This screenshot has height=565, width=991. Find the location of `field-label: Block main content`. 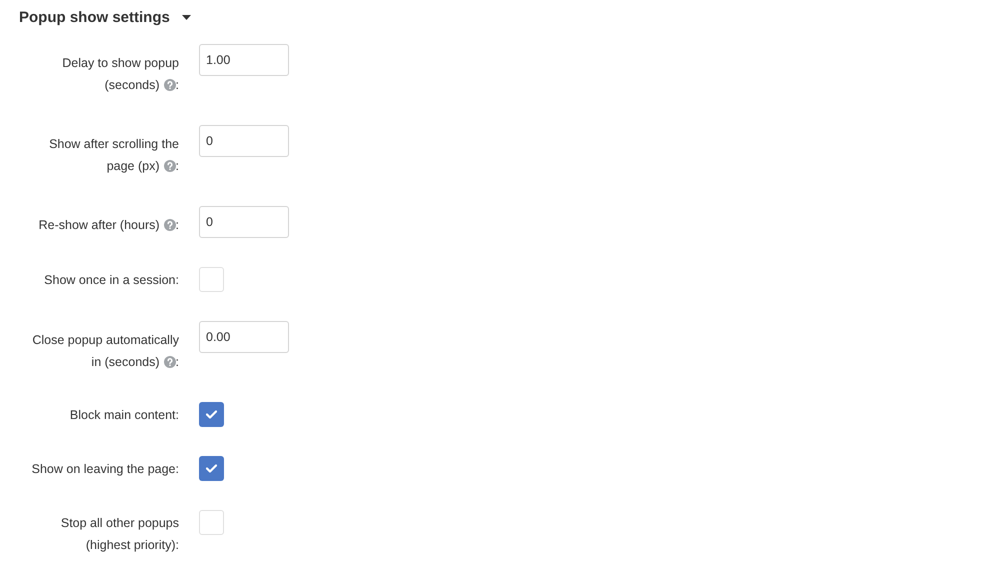

field-label: Block main content is located at coordinates (123, 415).